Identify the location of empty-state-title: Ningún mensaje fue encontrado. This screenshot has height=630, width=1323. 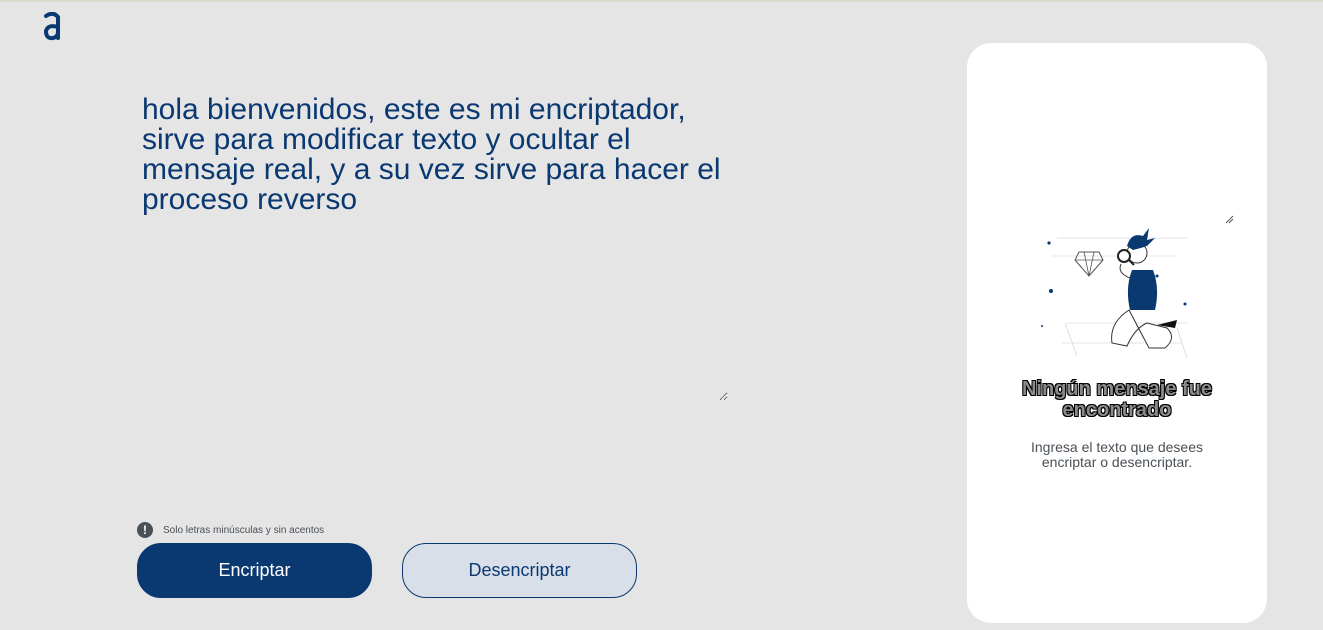
(1117, 399).